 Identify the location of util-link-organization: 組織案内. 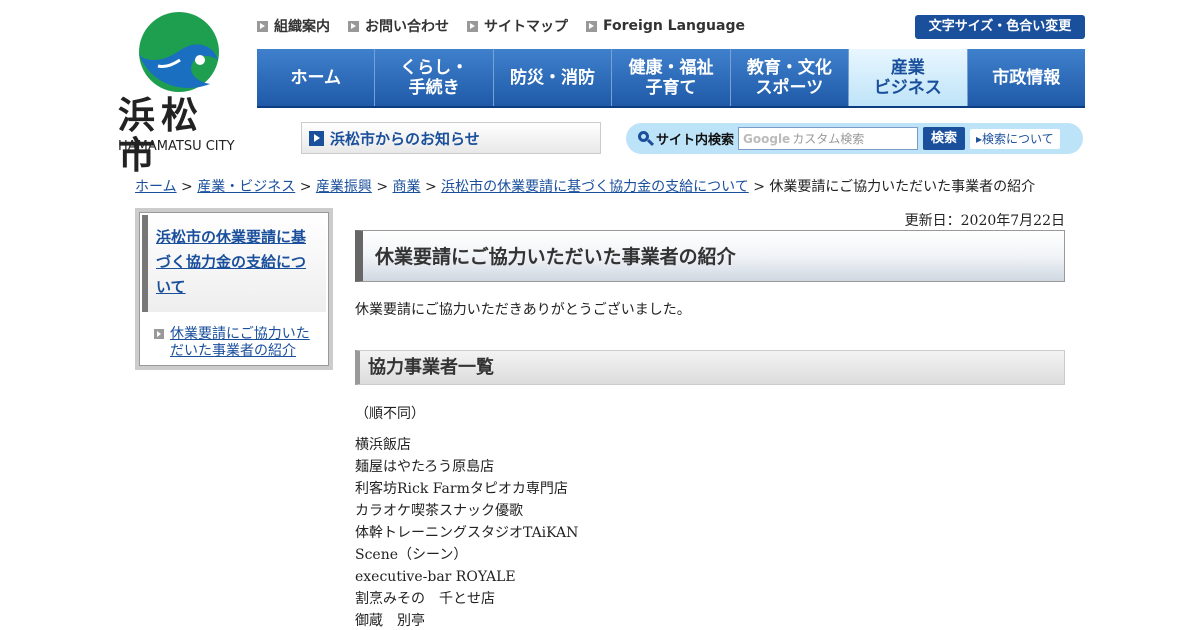
(293, 26).